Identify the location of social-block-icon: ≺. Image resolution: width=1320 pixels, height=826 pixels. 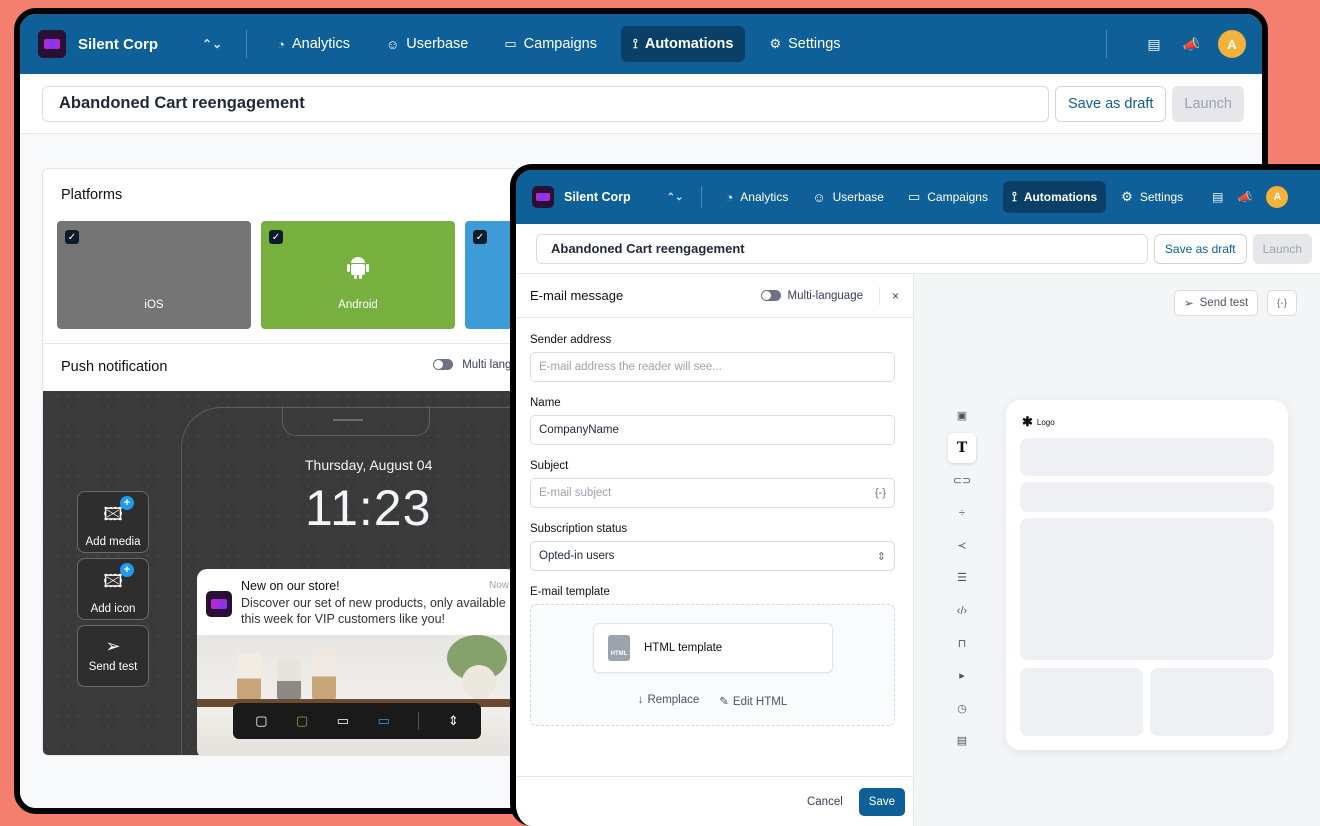
(962, 545).